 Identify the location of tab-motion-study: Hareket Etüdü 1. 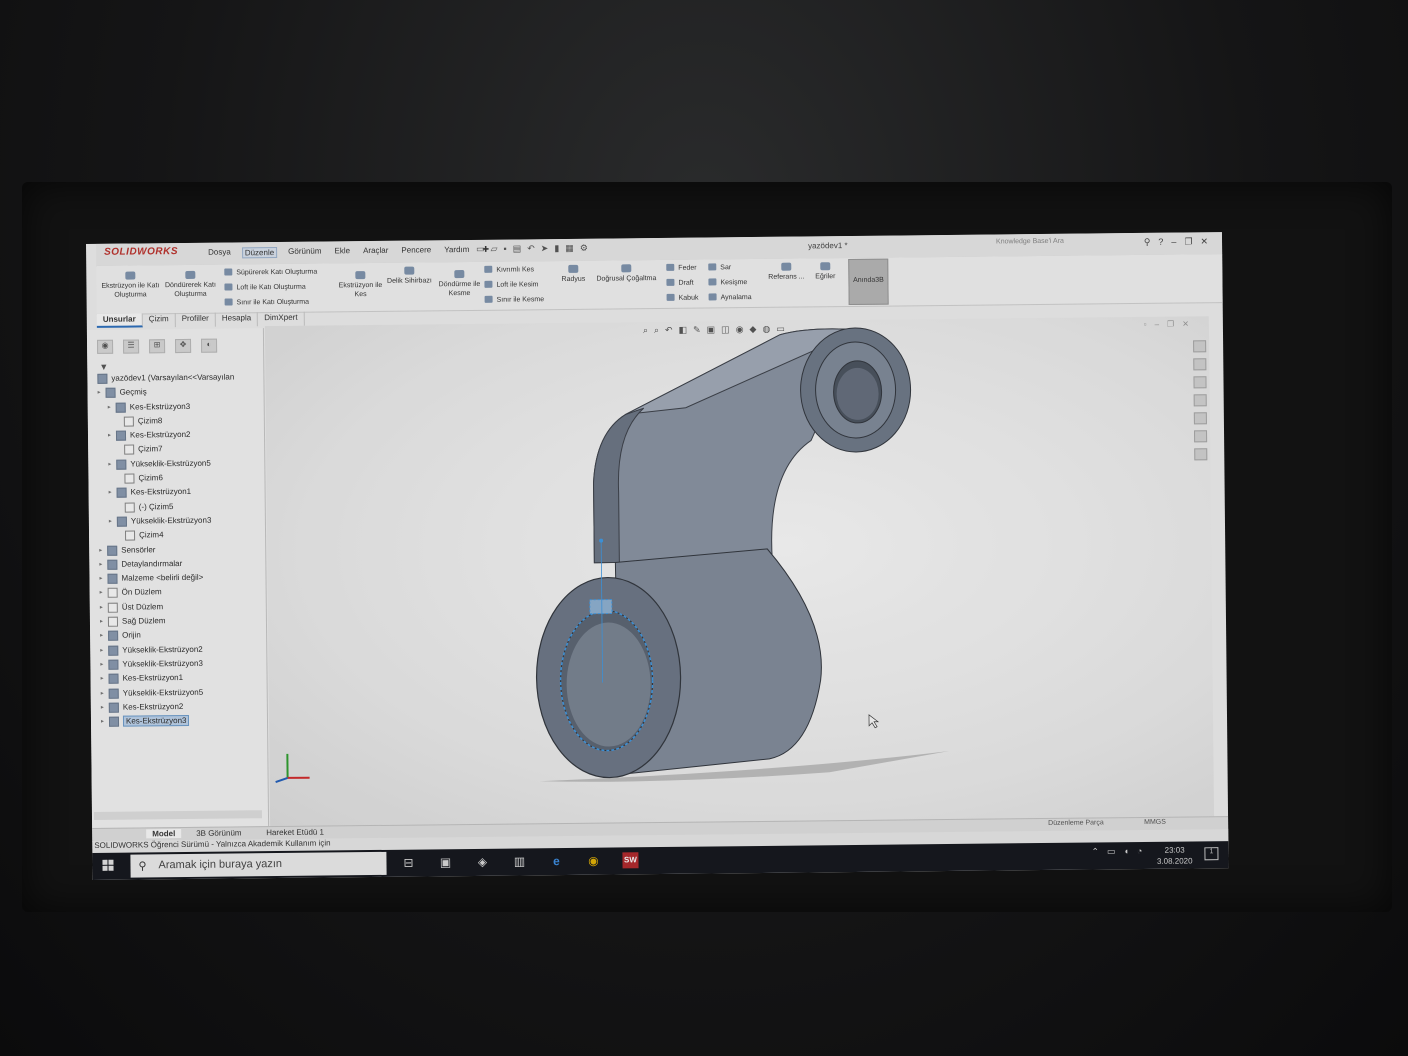
(295, 832).